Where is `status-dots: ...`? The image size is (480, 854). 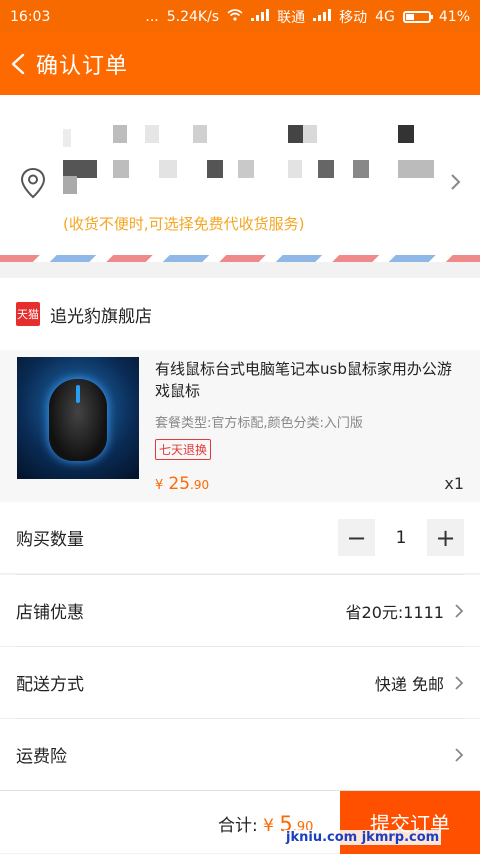
status-dots: ... is located at coordinates (152, 16).